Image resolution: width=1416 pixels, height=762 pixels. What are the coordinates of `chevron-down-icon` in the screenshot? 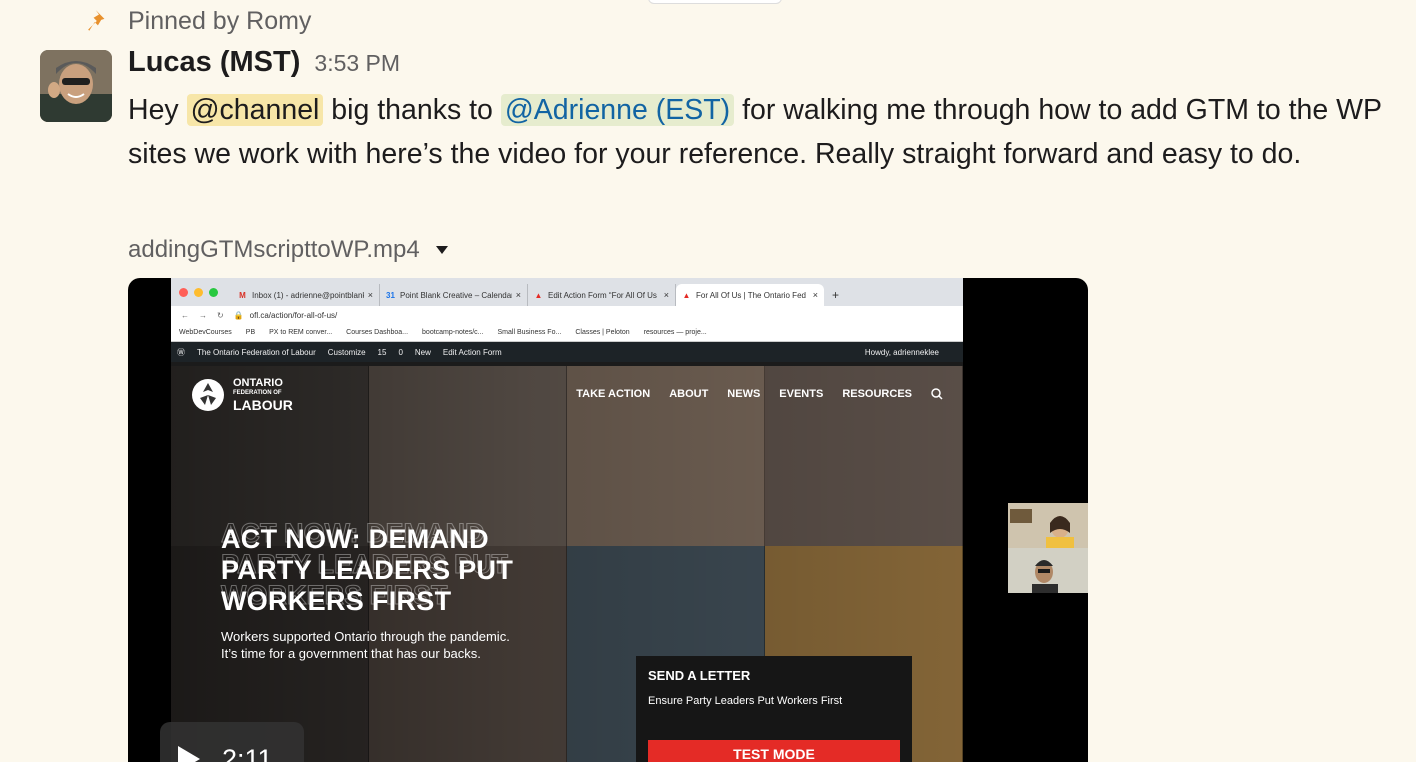 It's located at (441, 250).